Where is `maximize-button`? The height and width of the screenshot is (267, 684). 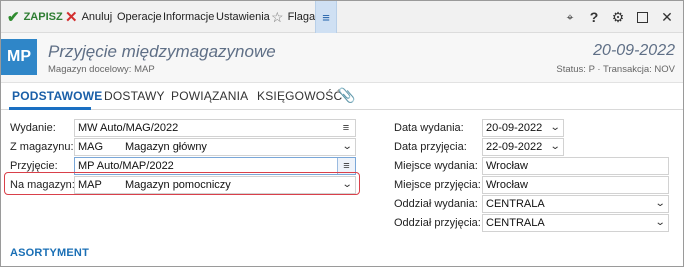 maximize-button is located at coordinates (642, 17).